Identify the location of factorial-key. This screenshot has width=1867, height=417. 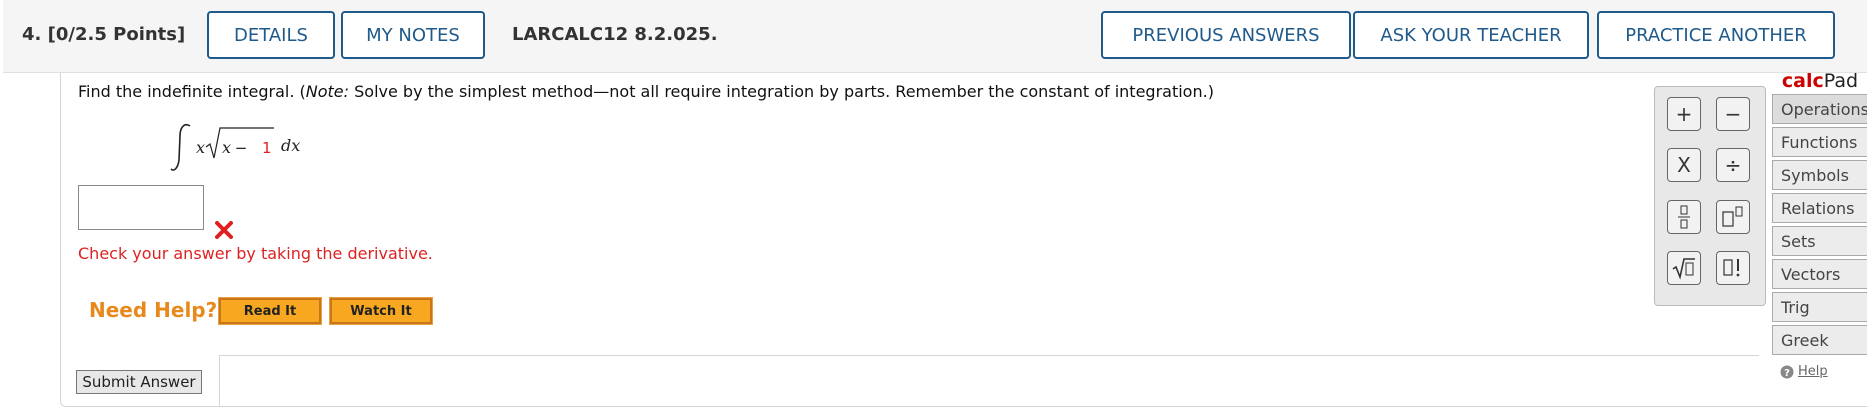
(1733, 268).